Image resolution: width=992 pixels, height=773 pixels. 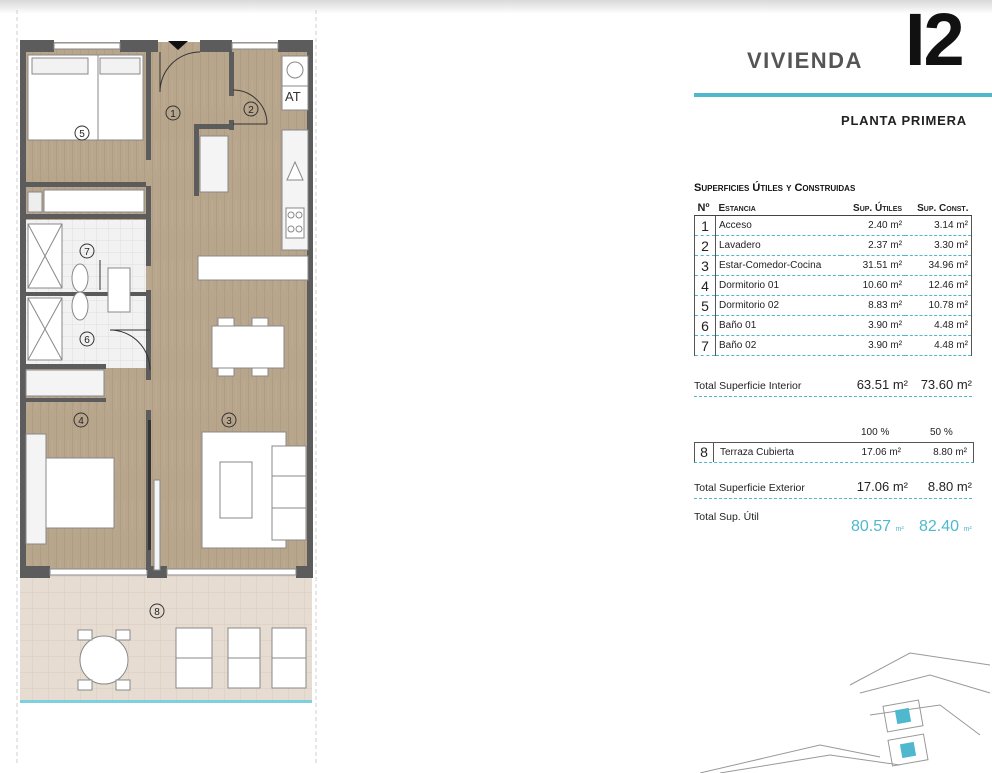 What do you see at coordinates (705, 208) in the screenshot?
I see `col-num: Nº` at bounding box center [705, 208].